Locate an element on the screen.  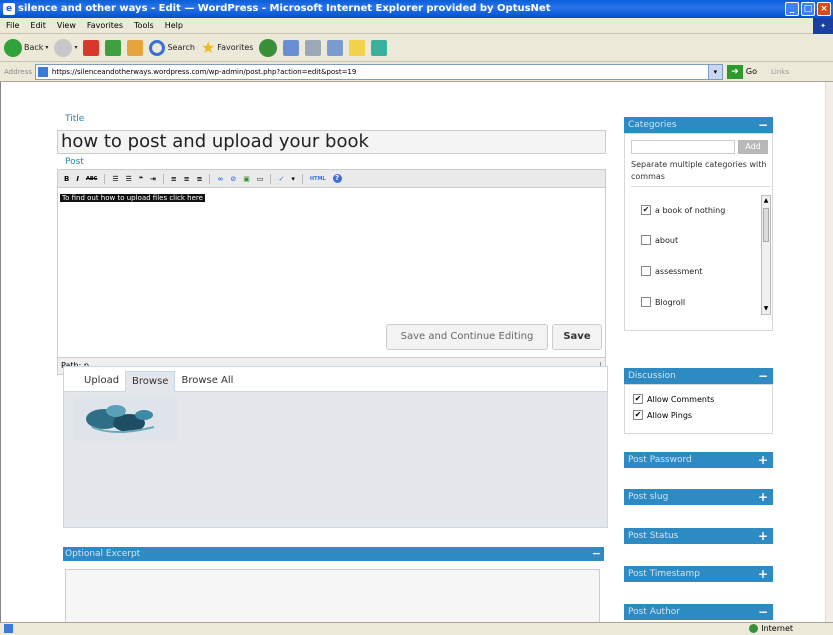
category-scrollbar: ▲ ▼ is located at coordinates (766, 255).